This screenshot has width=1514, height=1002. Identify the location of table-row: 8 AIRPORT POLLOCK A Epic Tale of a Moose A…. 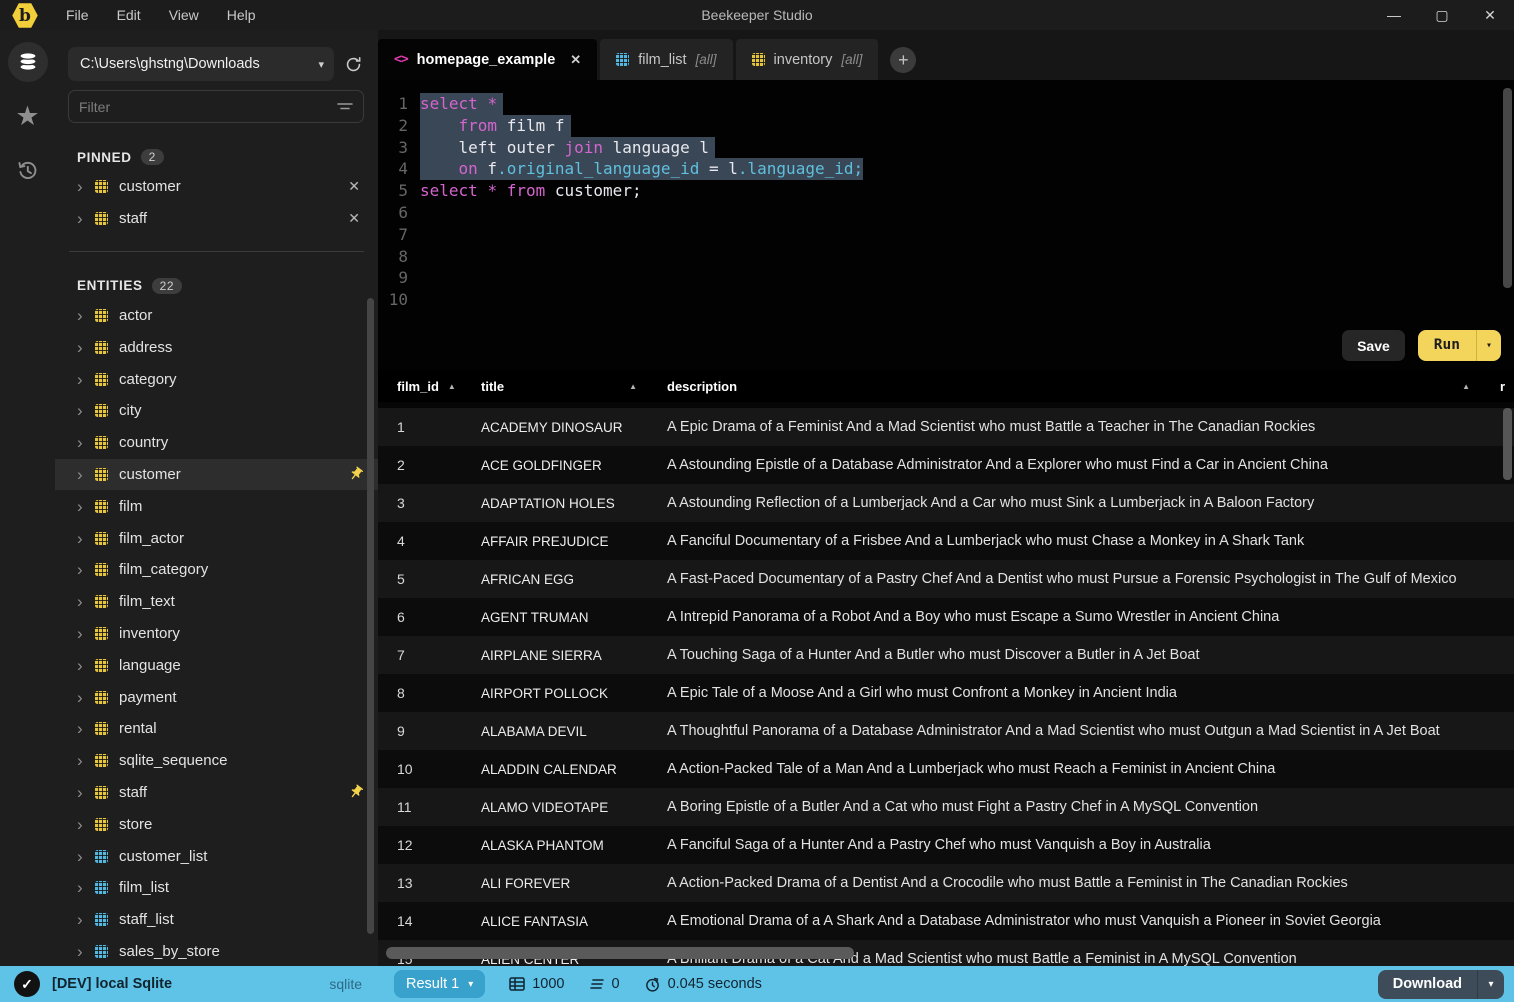
(946, 693).